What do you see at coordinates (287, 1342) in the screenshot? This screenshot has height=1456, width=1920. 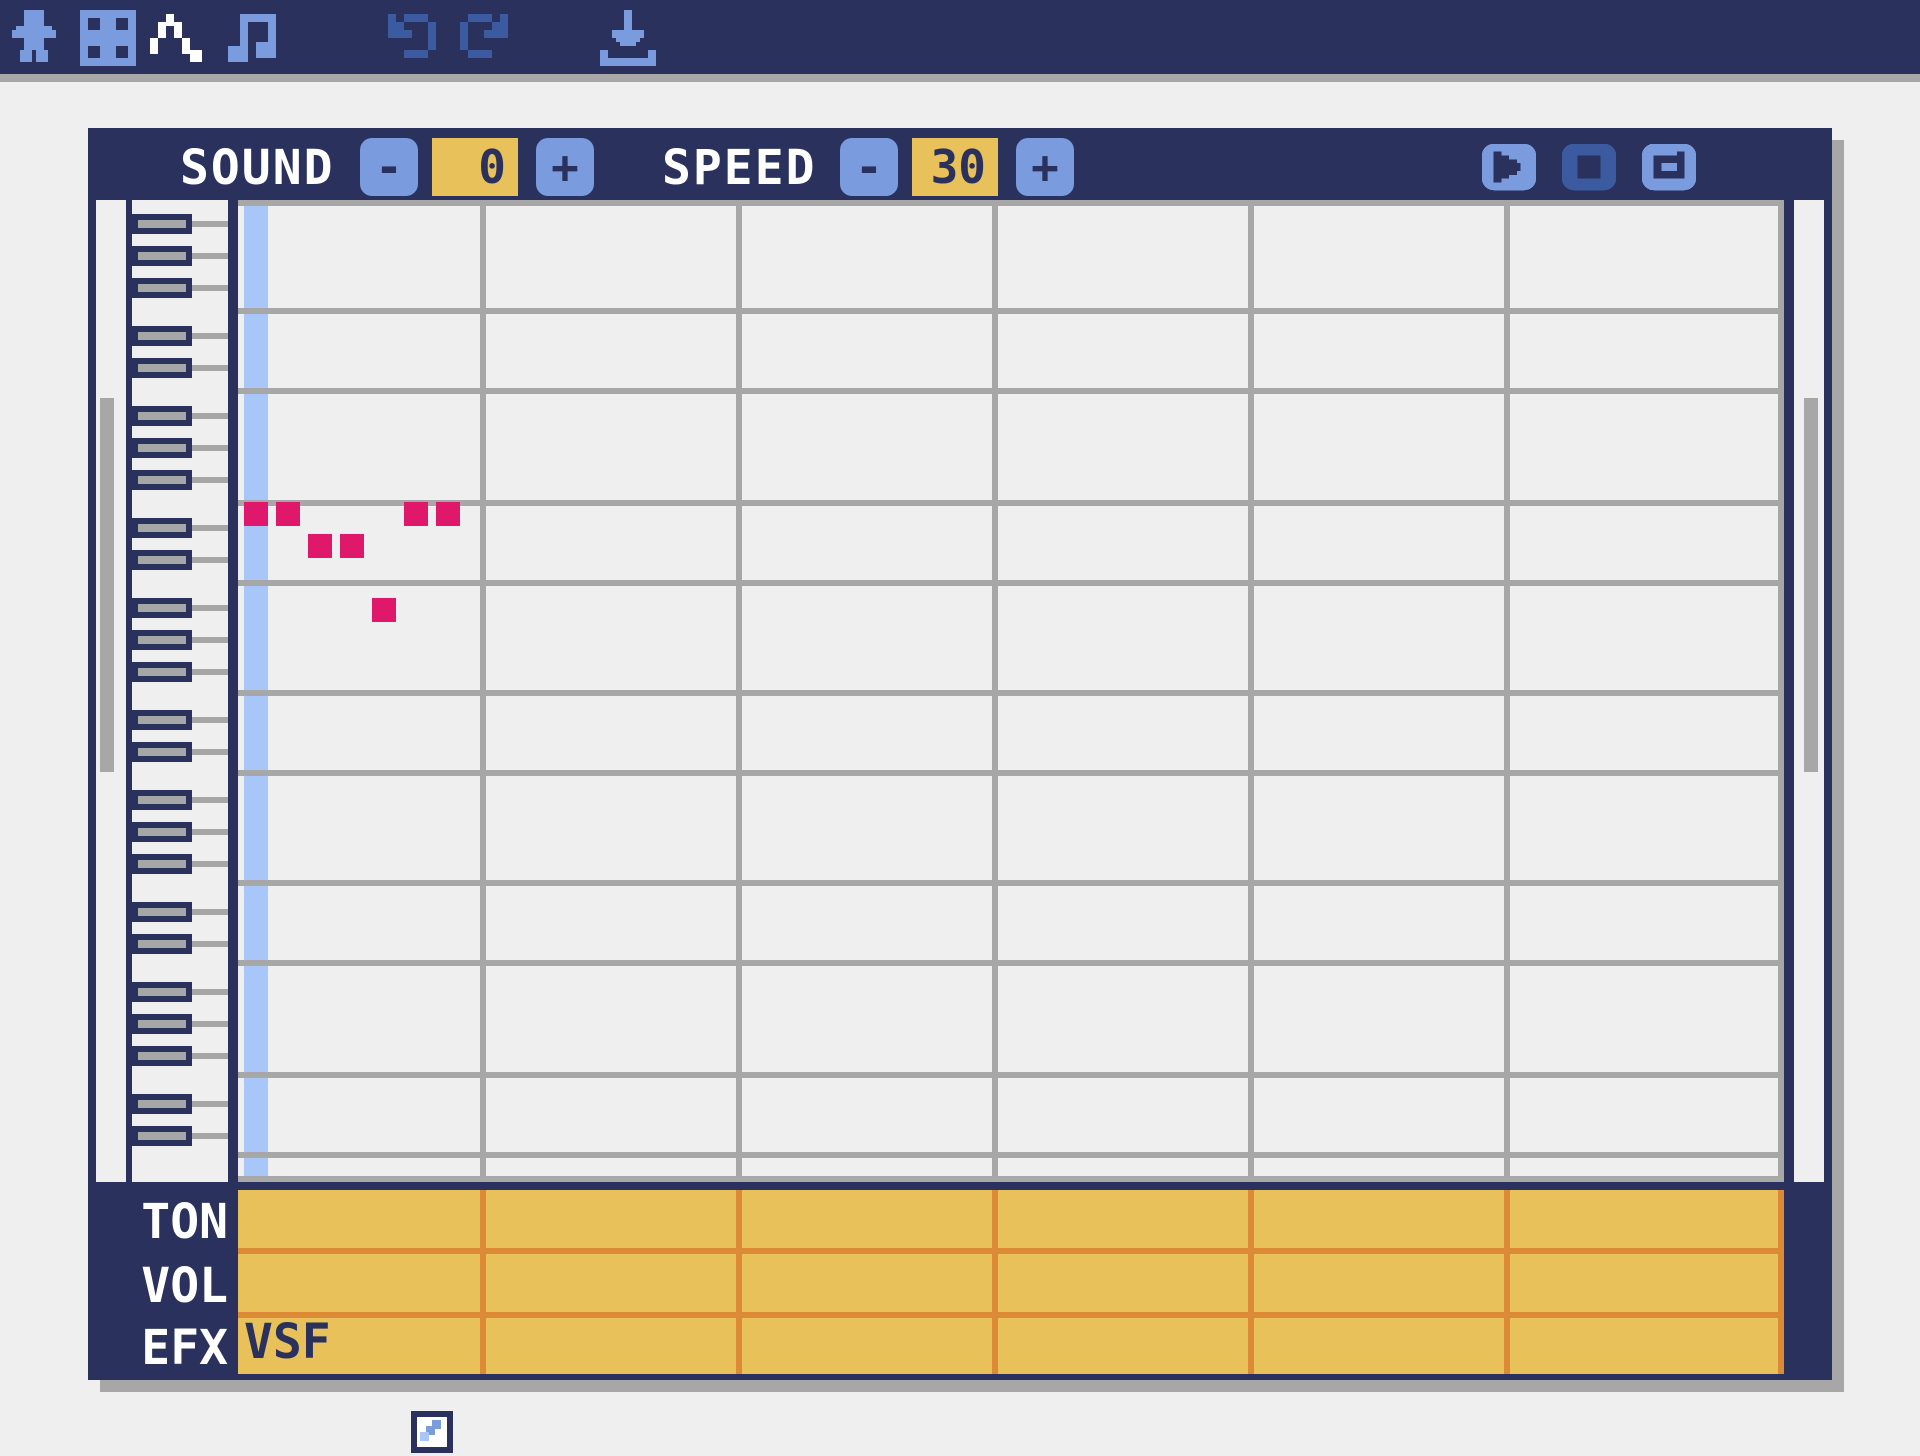 I see `effect-value: VSF` at bounding box center [287, 1342].